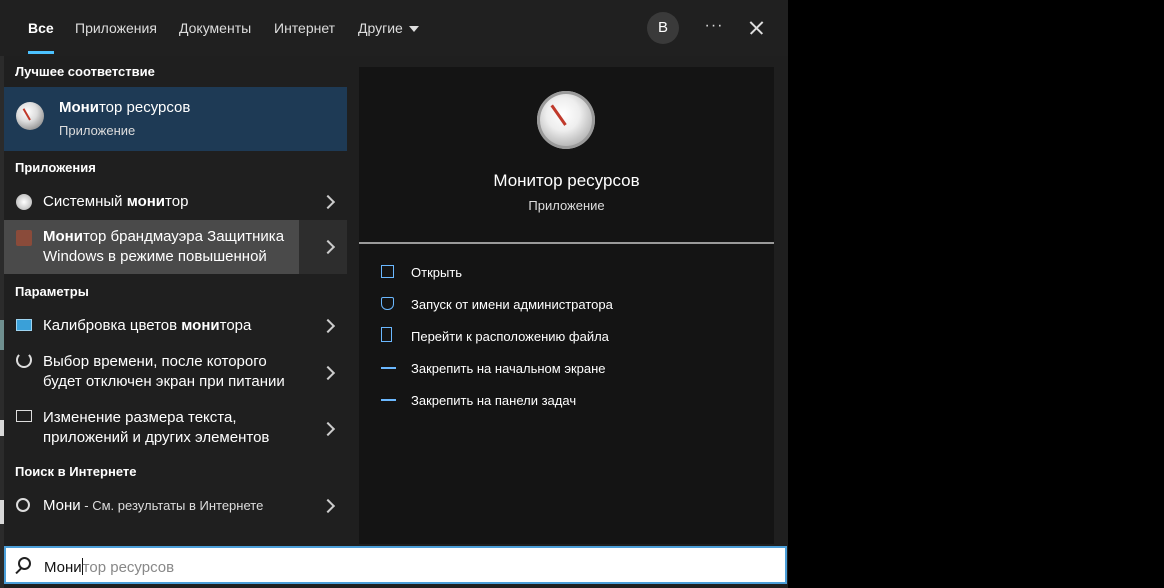  I want to click on tab-more: Другие, so click(388, 28).